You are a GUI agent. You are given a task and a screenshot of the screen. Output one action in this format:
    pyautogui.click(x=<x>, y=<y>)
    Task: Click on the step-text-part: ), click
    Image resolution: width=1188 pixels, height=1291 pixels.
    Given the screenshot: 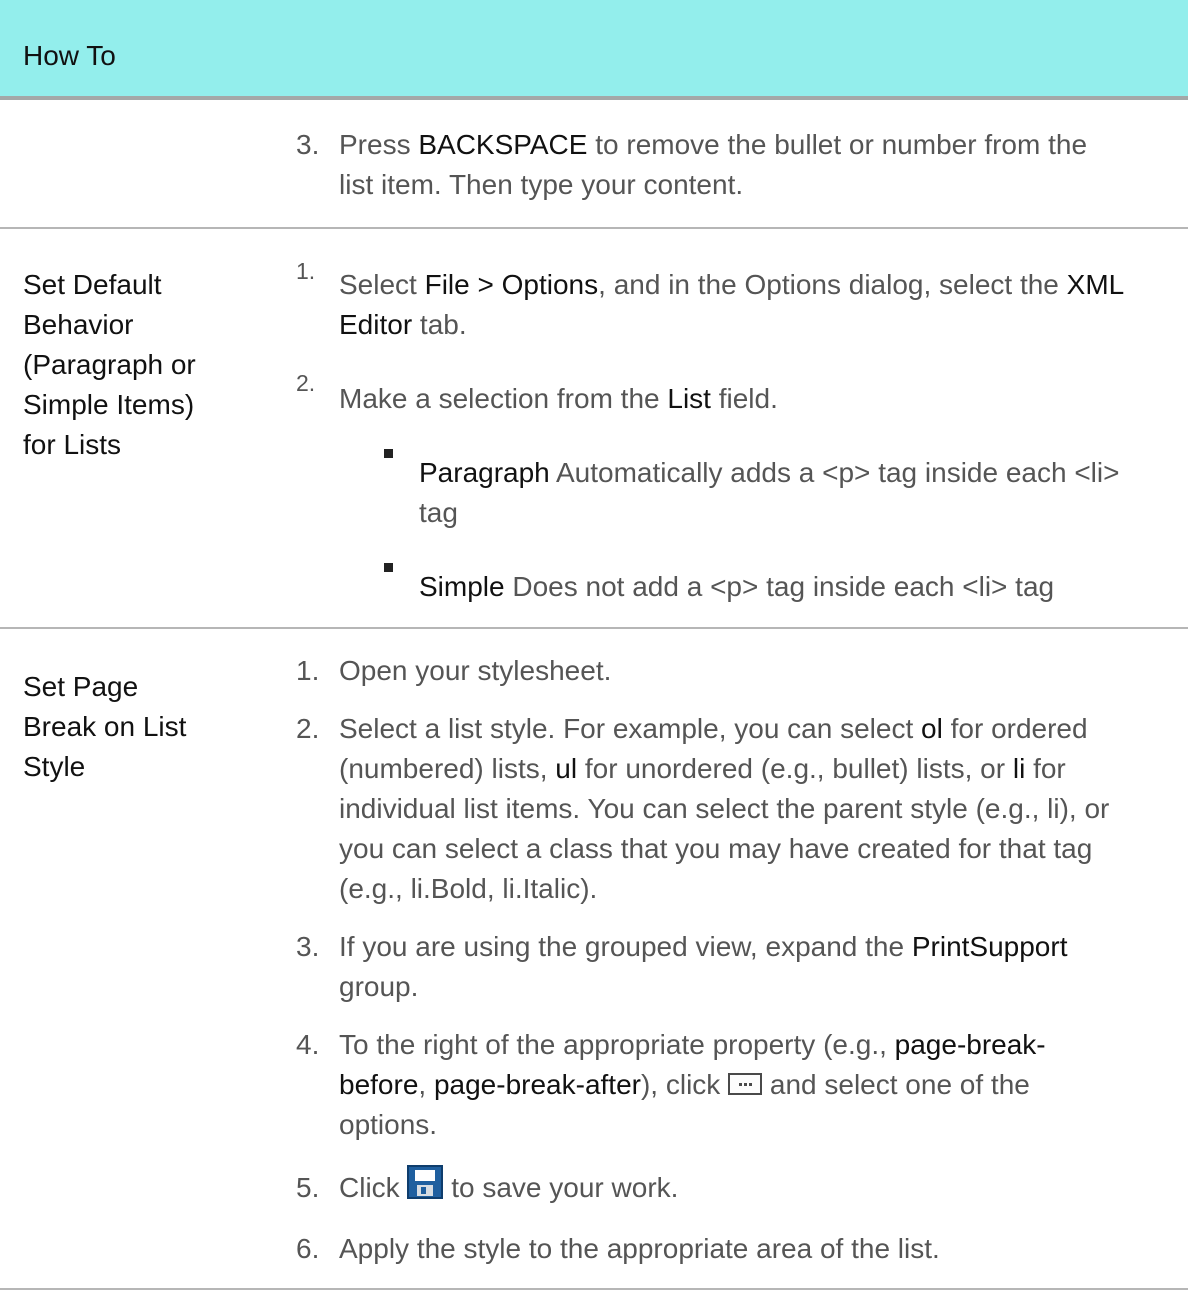 What is the action you would take?
    pyautogui.click(x=684, y=1084)
    